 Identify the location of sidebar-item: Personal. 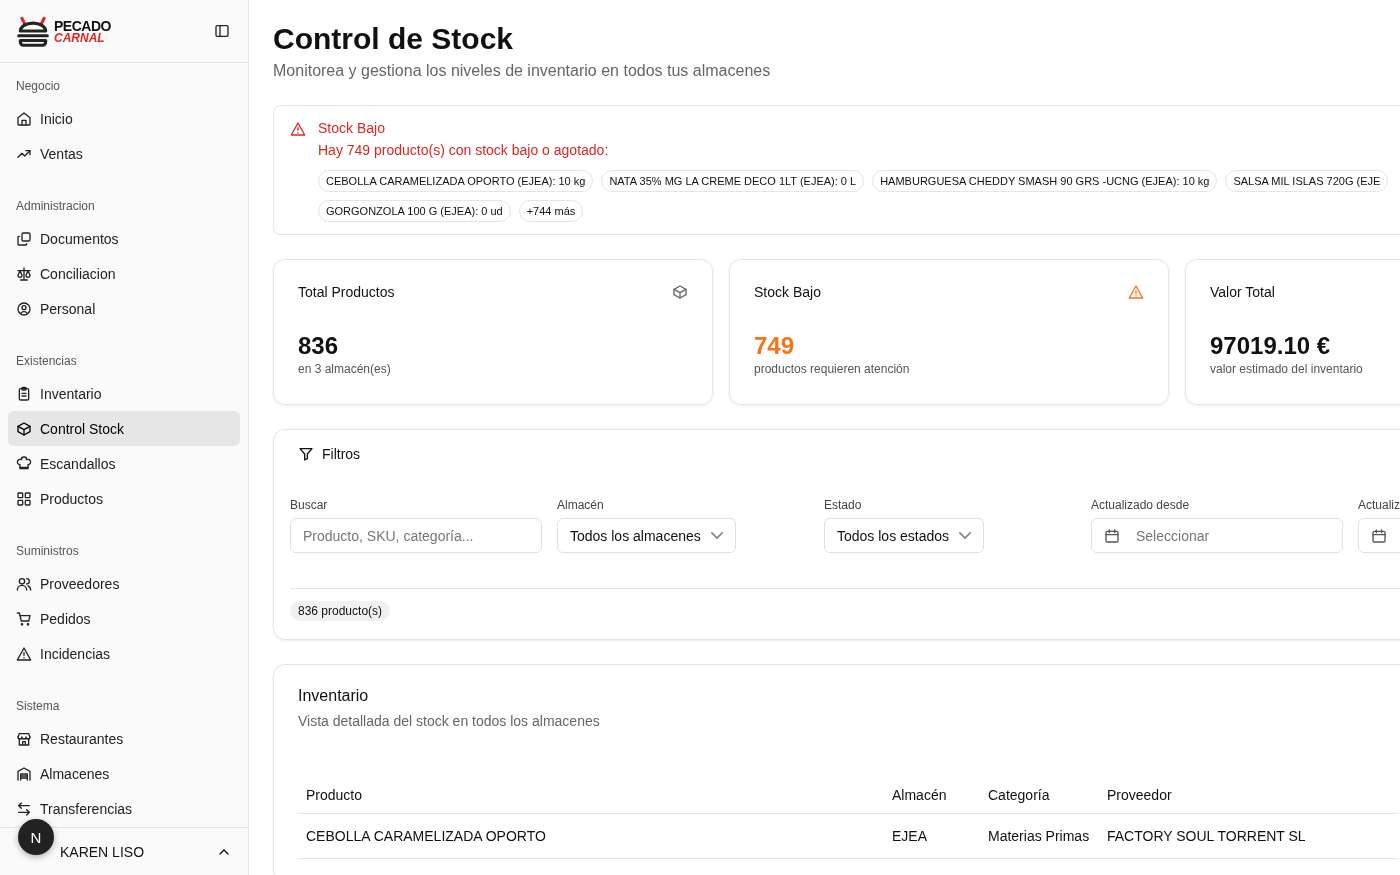
(124, 308).